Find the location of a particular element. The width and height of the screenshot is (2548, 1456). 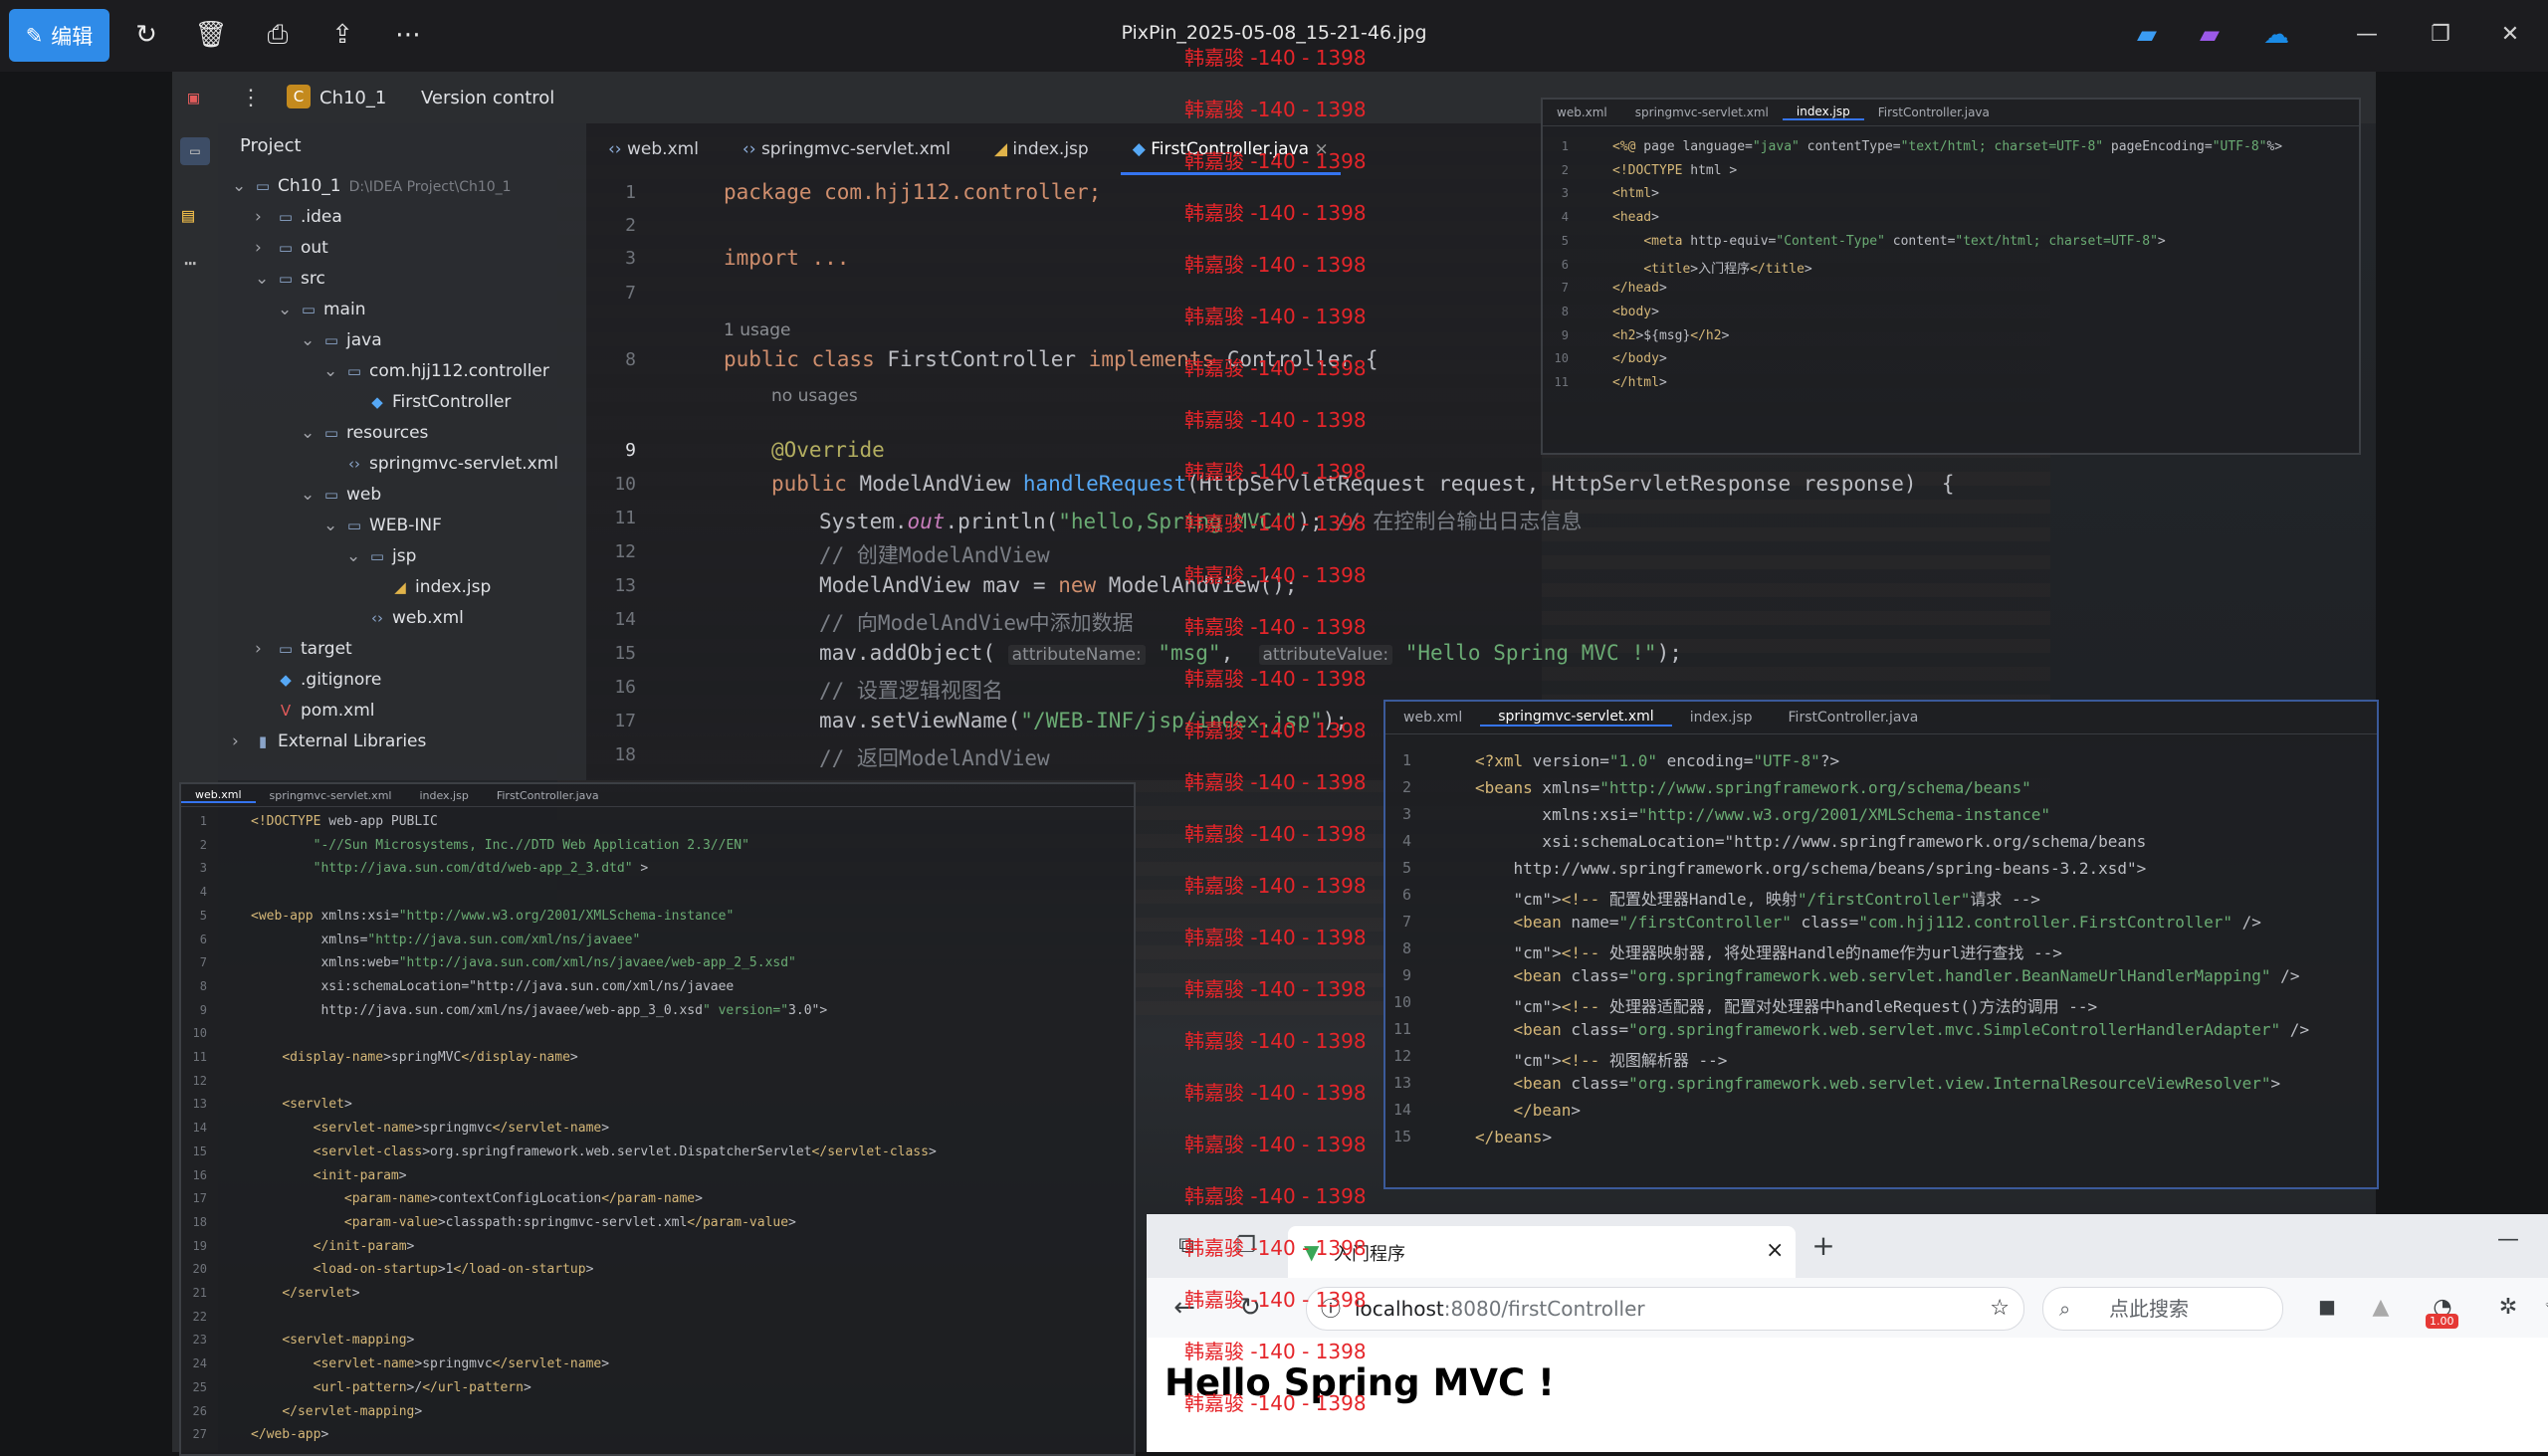

line-number: 23 is located at coordinates (199, 1340).